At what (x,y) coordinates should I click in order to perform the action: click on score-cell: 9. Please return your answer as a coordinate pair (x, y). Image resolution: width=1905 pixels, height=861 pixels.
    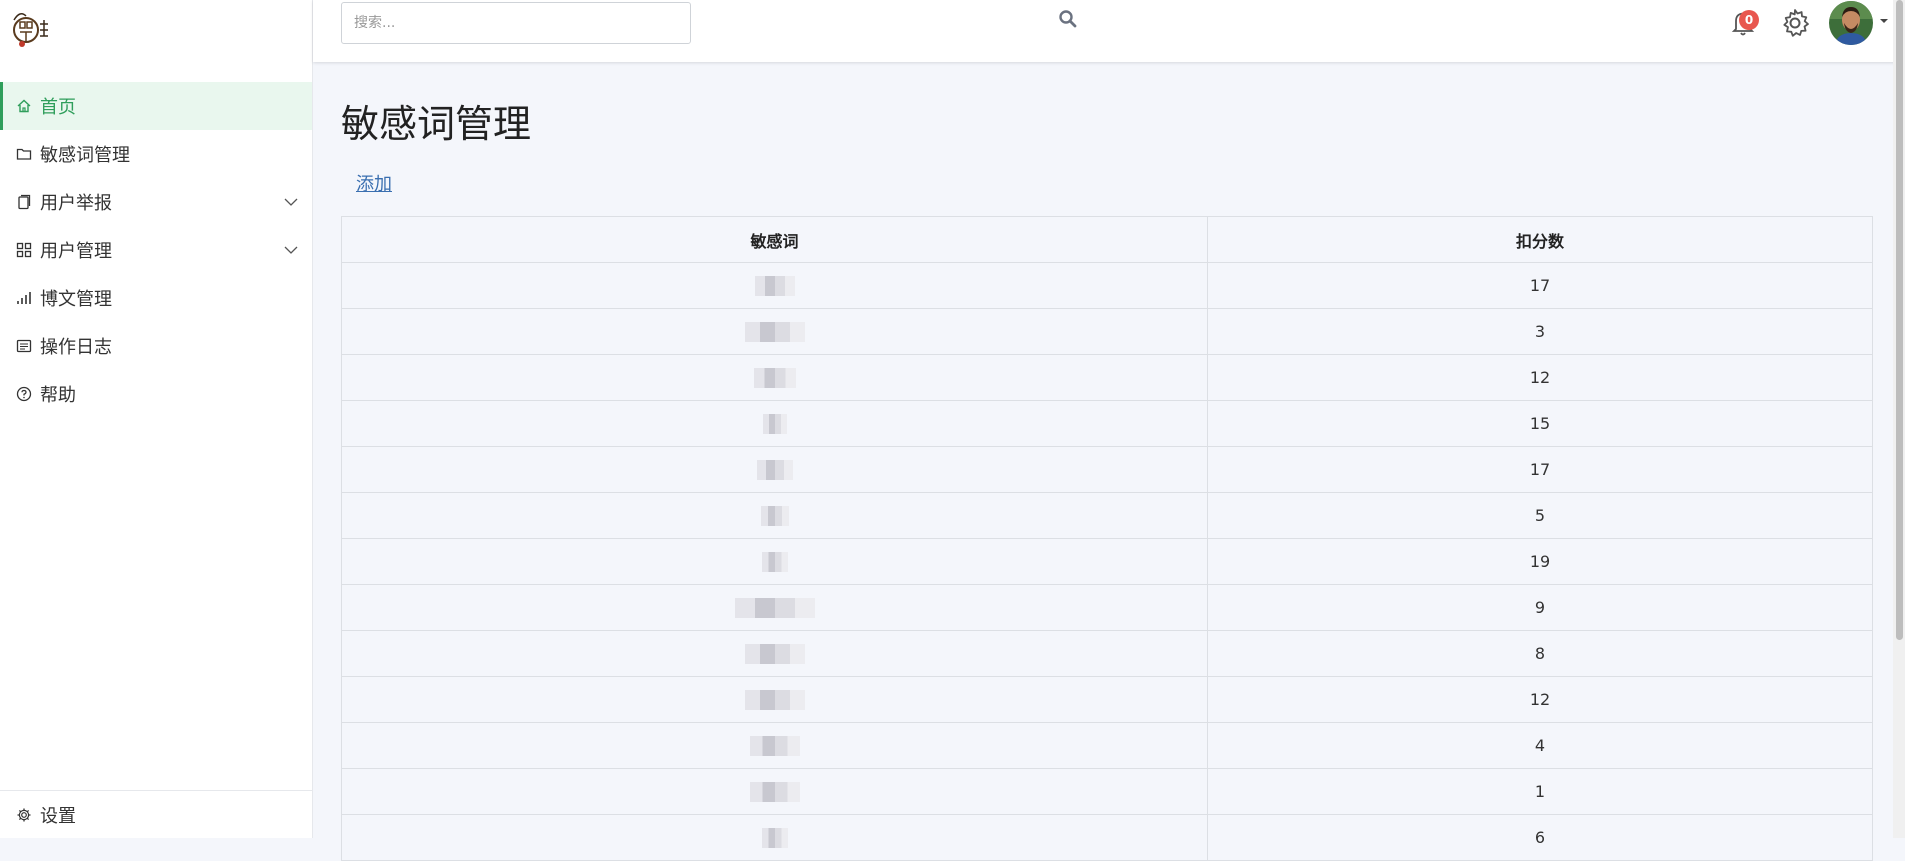
    Looking at the image, I should click on (1540, 607).